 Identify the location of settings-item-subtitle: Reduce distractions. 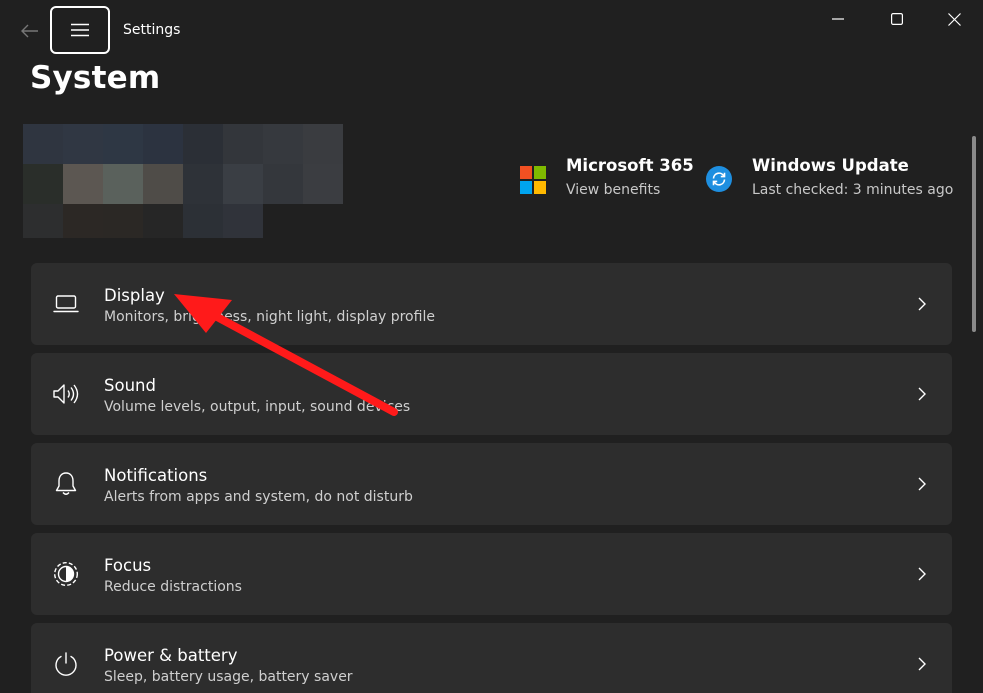
(173, 587).